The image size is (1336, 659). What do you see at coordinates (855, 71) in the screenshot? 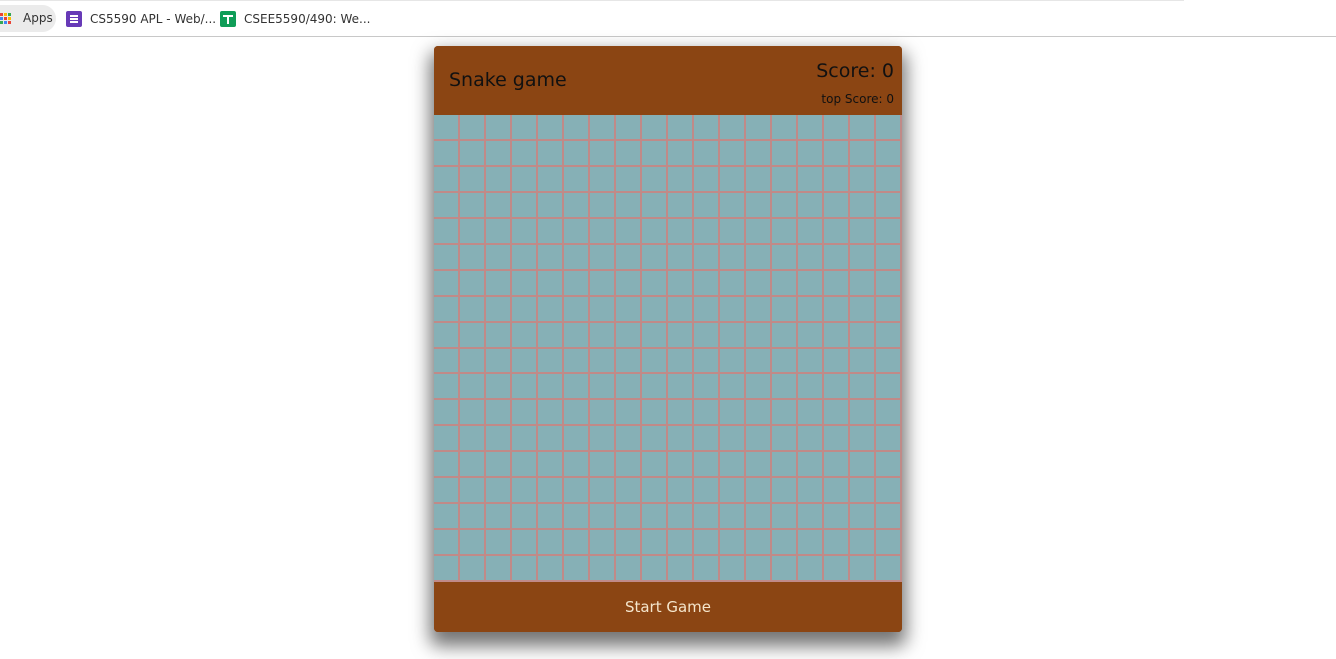
I see `score-display: Score: 0` at bounding box center [855, 71].